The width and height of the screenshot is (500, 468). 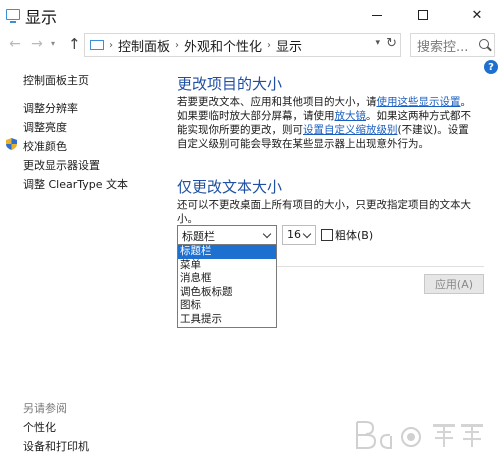 What do you see at coordinates (53, 43) in the screenshot?
I see `recent-locations-icon: ▾` at bounding box center [53, 43].